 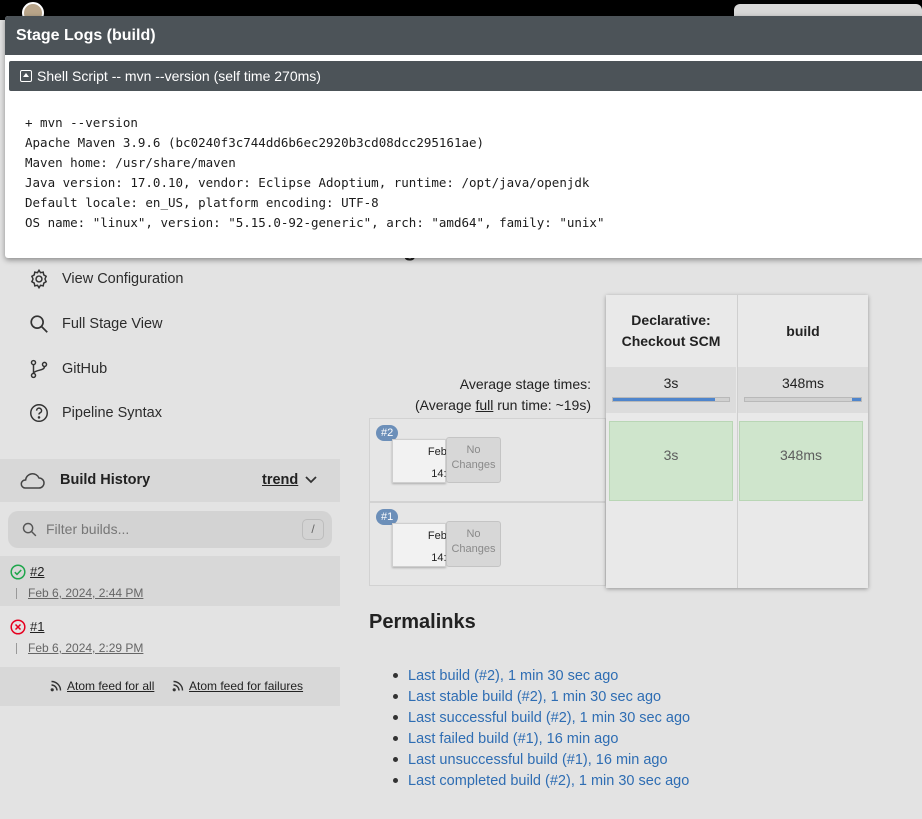 I want to click on build-date-link: Feb 6, 2024, 2:29 PM, so click(x=85, y=648).